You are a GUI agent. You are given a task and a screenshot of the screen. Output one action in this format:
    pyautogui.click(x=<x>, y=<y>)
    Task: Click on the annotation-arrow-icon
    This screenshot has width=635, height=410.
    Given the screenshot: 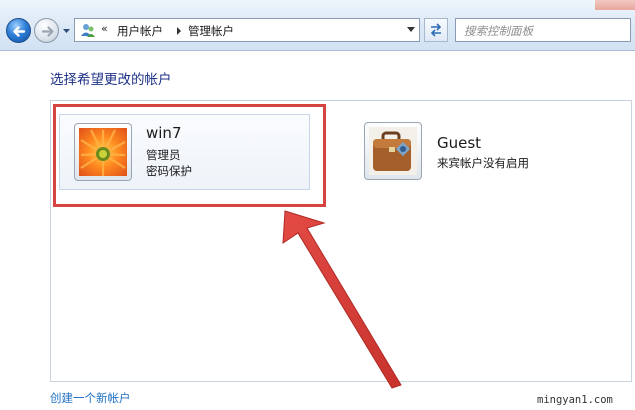 What is the action you would take?
    pyautogui.click(x=342, y=299)
    